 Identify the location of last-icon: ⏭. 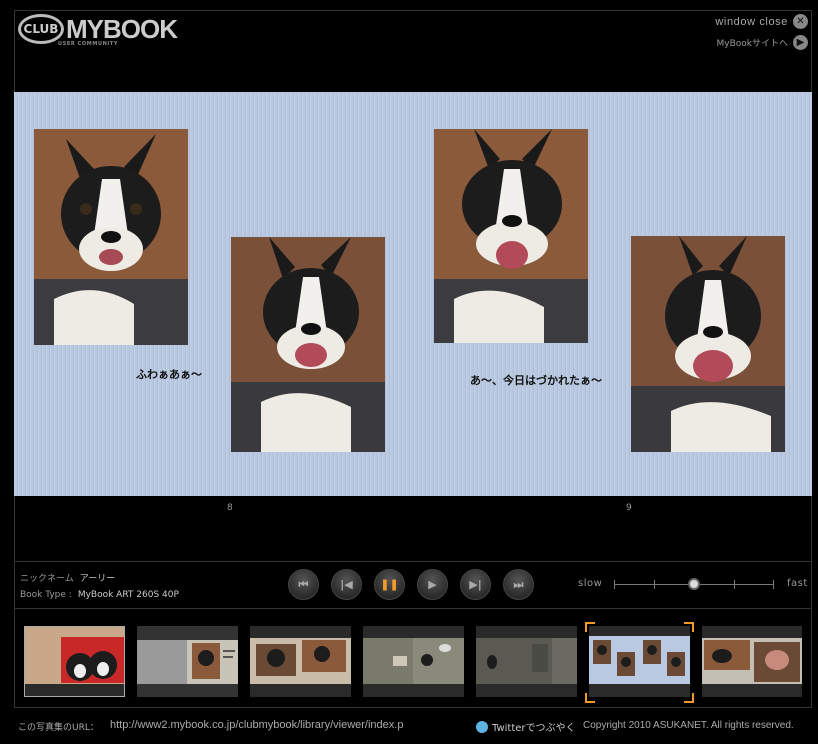
(518, 584).